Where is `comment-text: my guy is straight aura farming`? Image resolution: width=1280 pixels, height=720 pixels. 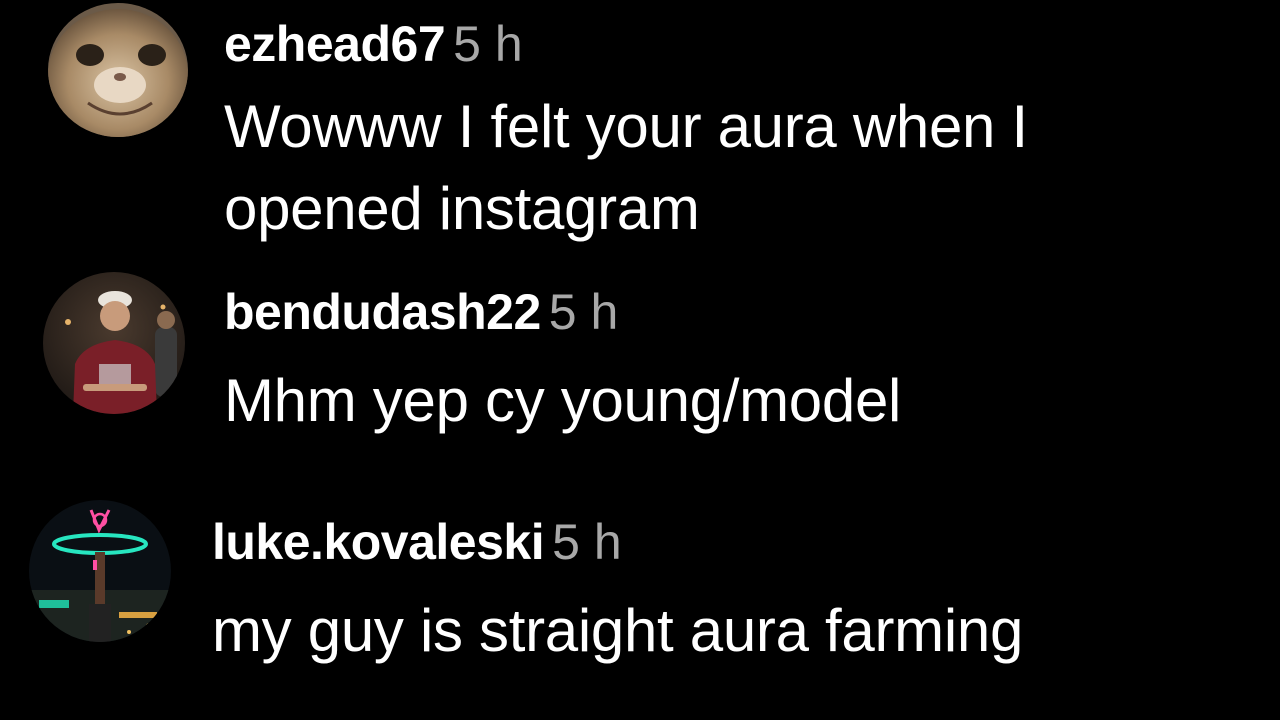 comment-text: my guy is straight aura farming is located at coordinates (618, 630).